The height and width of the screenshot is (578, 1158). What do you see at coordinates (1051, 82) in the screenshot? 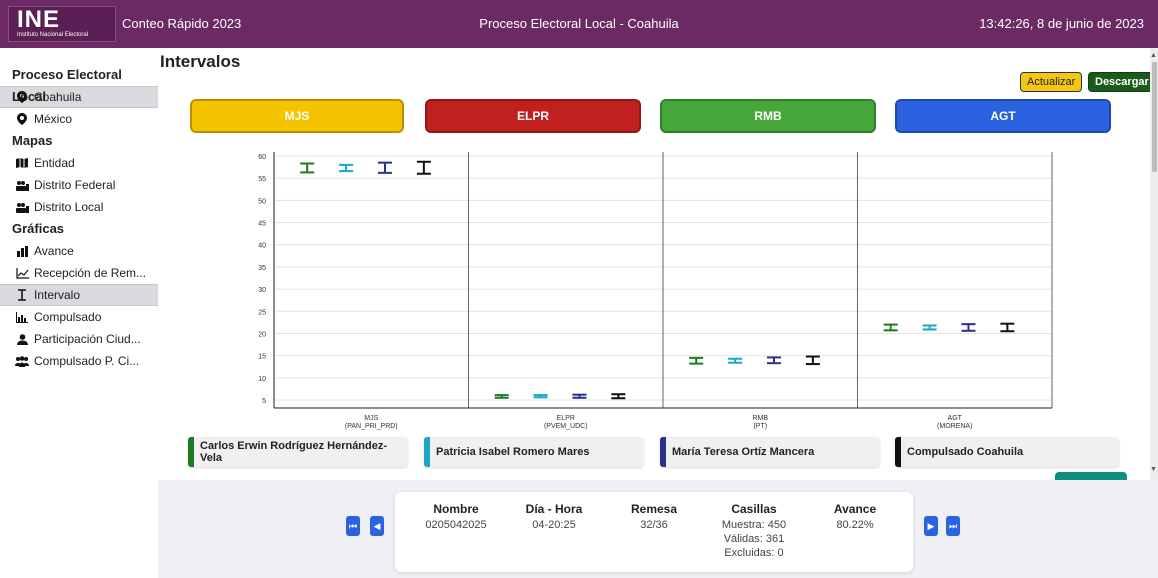
I see `update-button: Actualizar` at bounding box center [1051, 82].